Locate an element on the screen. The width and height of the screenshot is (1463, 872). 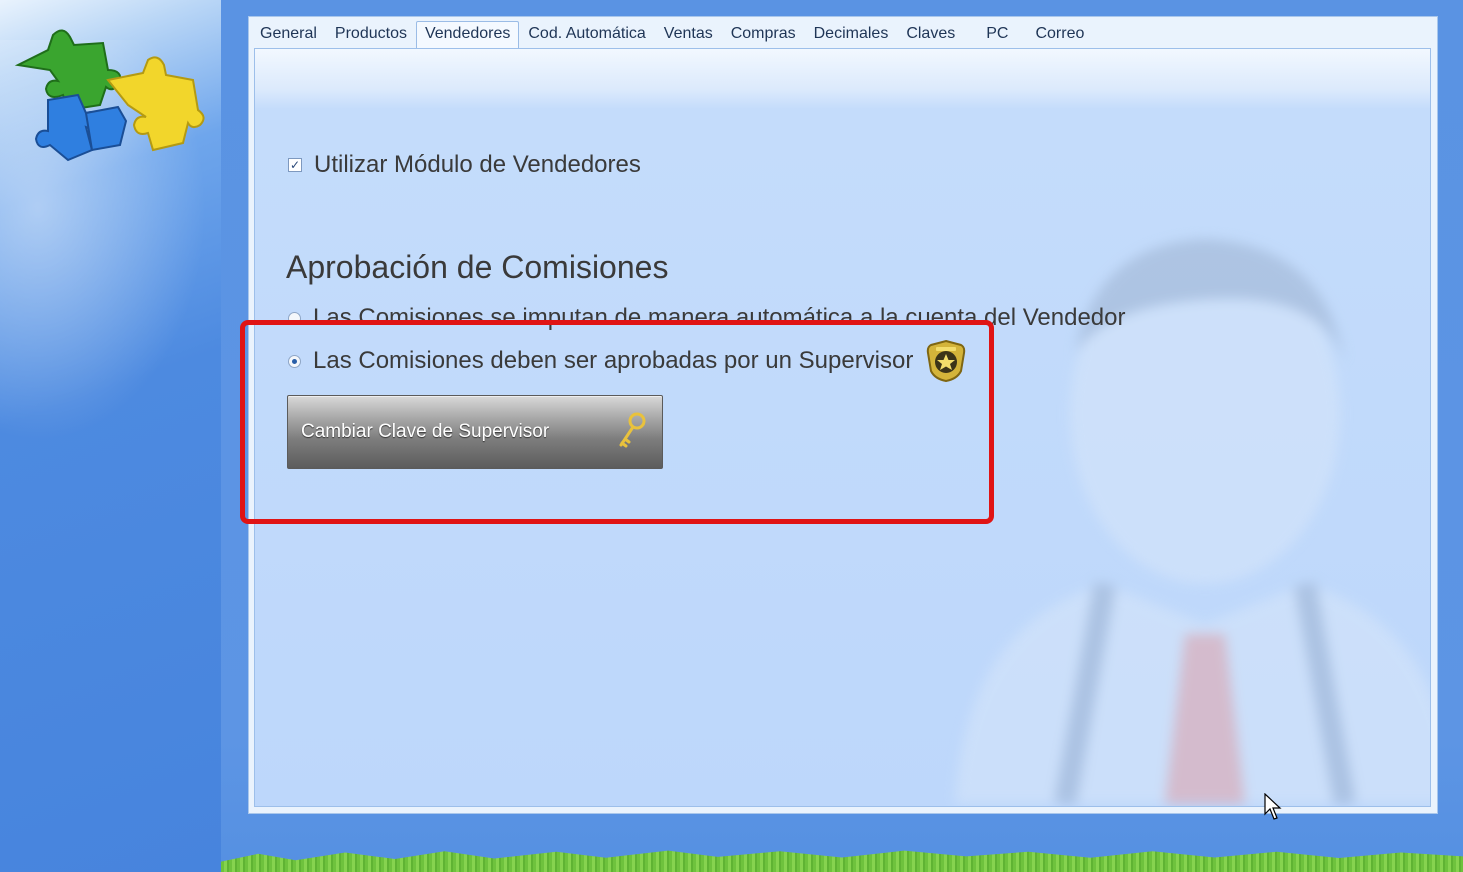
use-module-row: ✓ Utilizar Módulo de Vendedores is located at coordinates (464, 165).